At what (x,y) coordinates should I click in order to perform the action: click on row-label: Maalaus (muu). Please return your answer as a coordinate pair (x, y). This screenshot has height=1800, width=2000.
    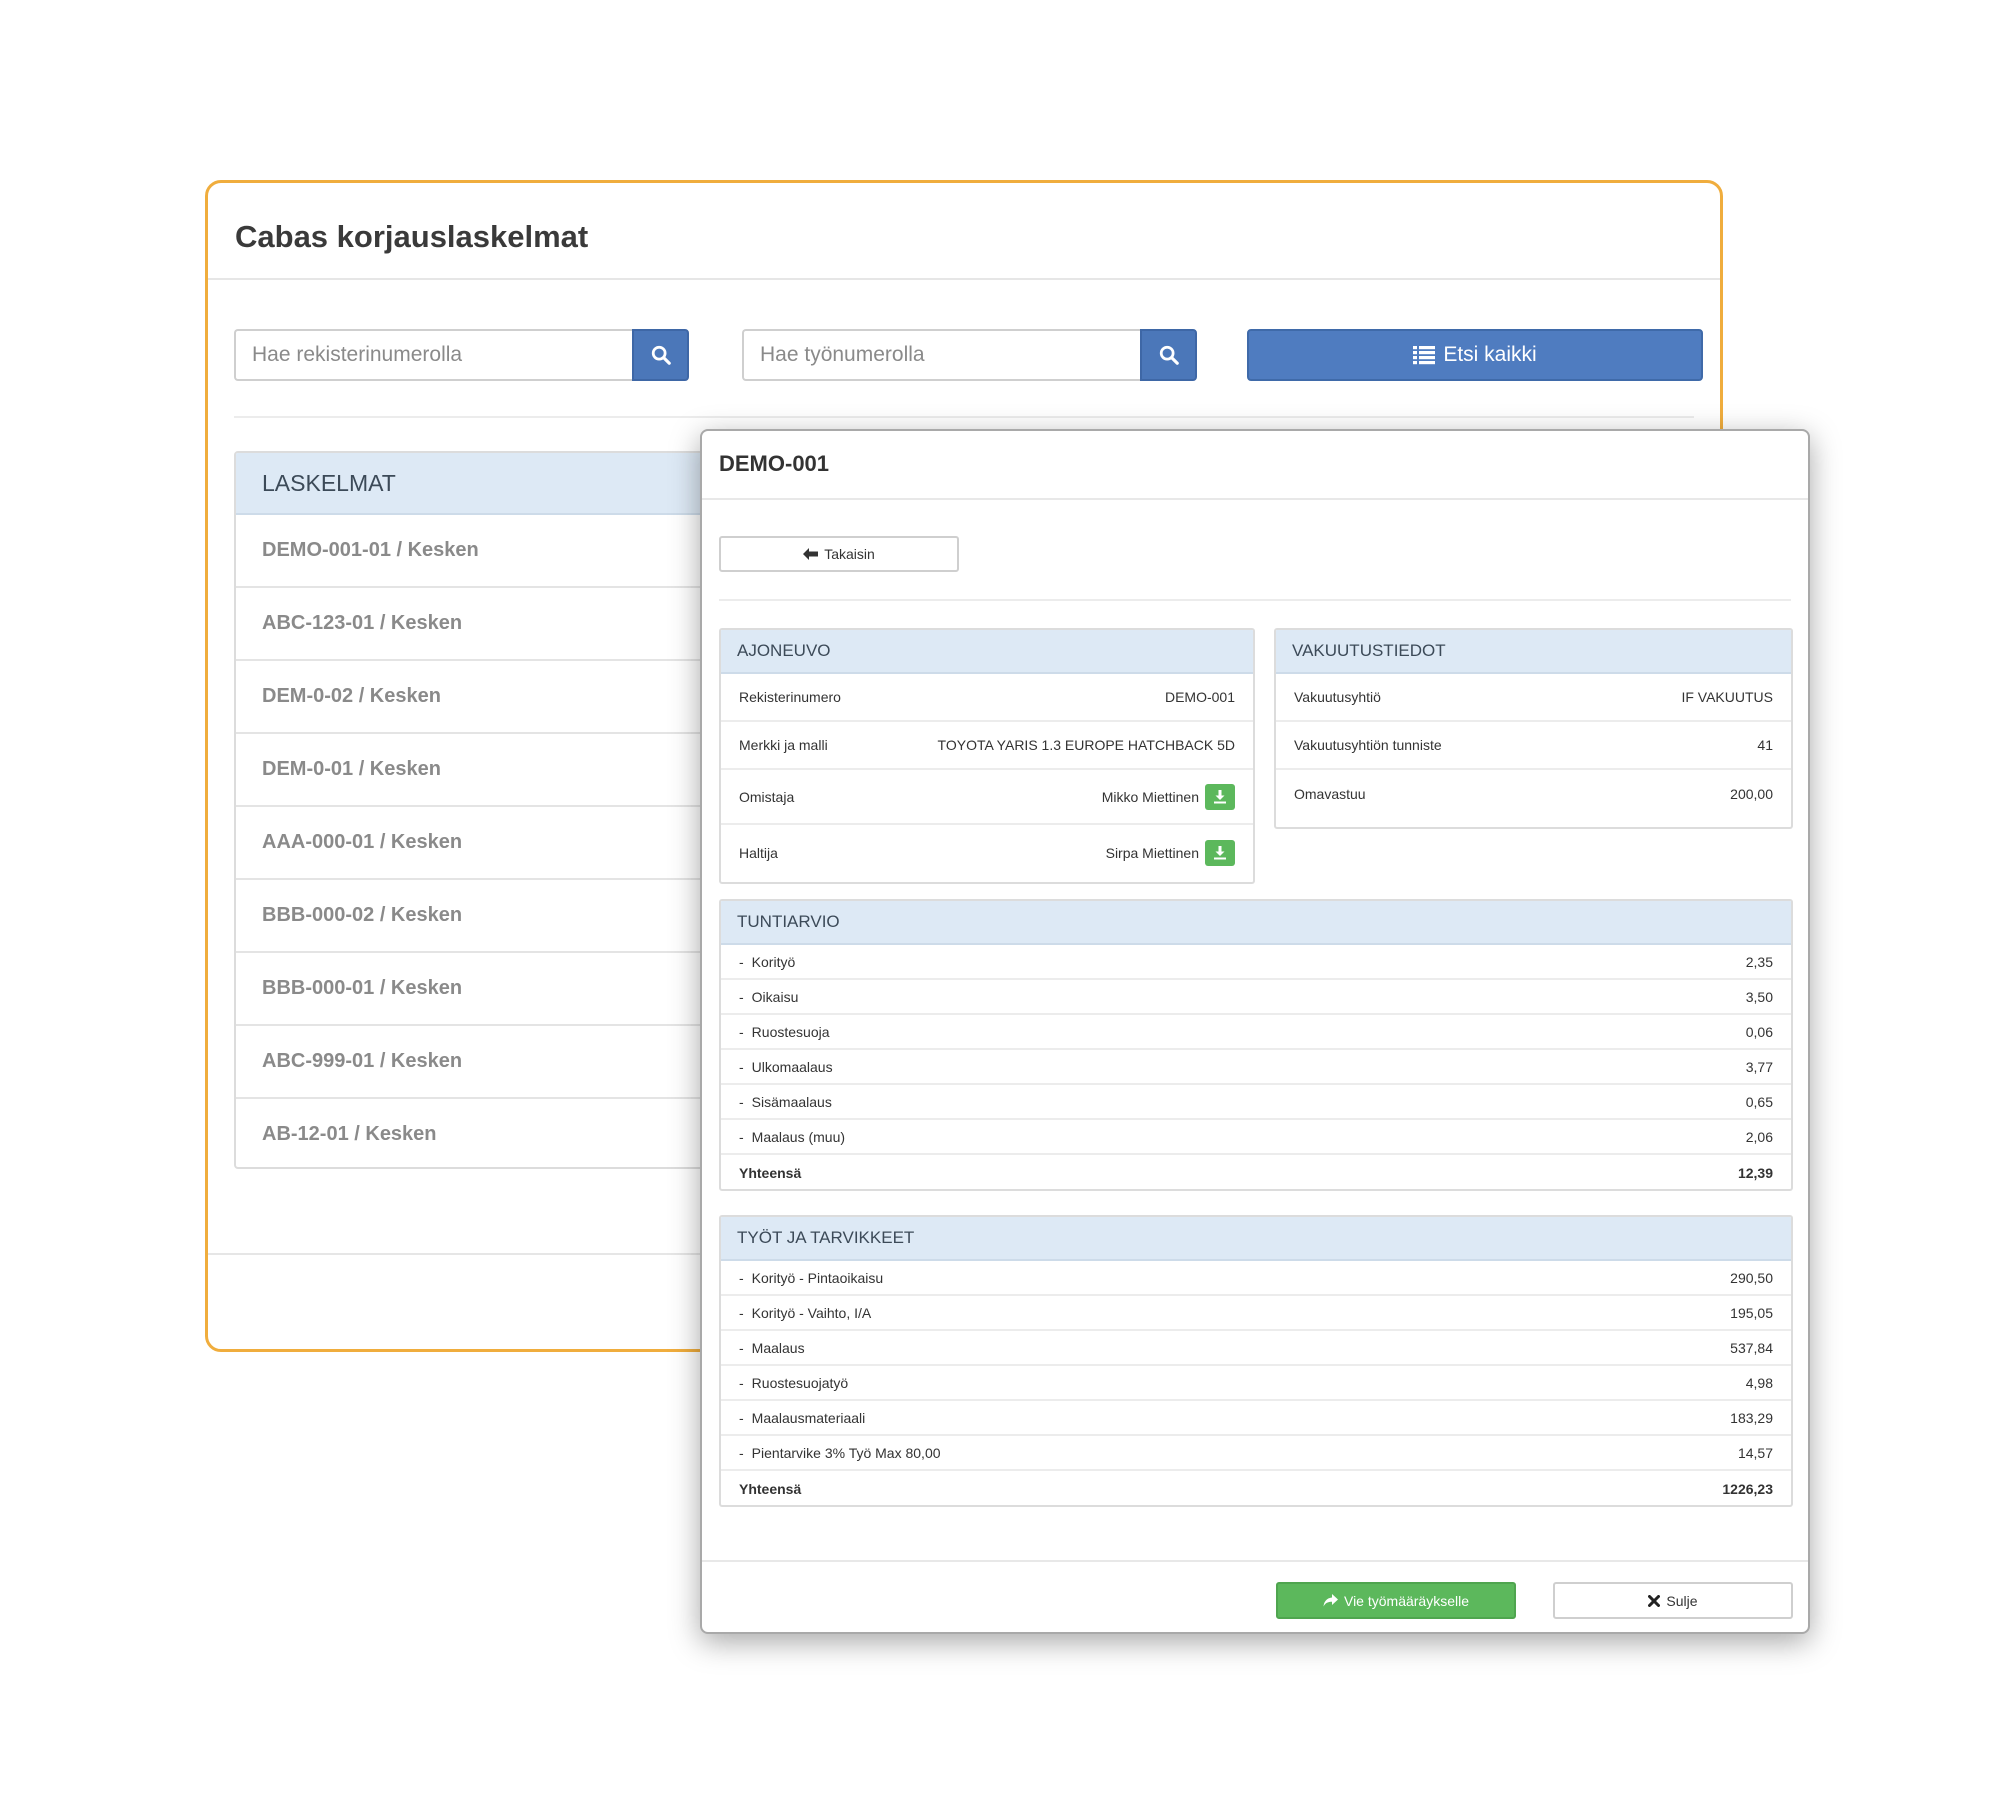
    Looking at the image, I should click on (798, 1136).